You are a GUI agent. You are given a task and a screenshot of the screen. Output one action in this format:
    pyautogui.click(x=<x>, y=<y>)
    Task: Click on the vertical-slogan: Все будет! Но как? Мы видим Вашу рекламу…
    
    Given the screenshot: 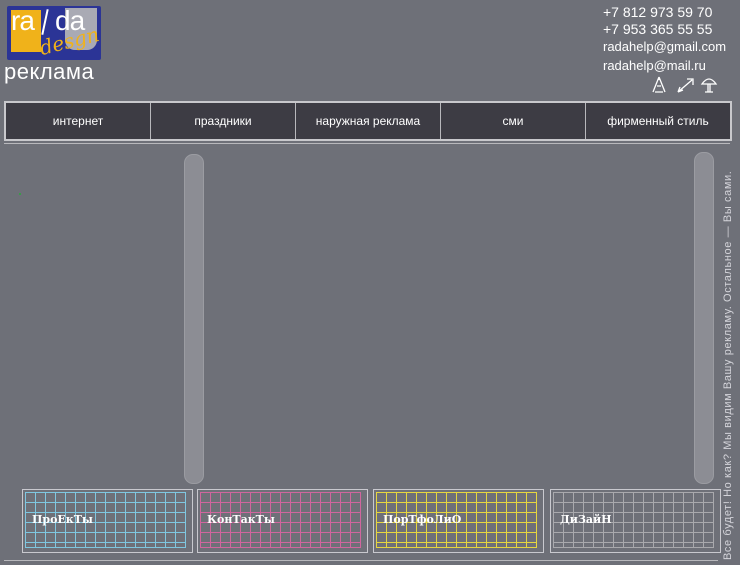 What is the action you would take?
    pyautogui.click(x=728, y=365)
    